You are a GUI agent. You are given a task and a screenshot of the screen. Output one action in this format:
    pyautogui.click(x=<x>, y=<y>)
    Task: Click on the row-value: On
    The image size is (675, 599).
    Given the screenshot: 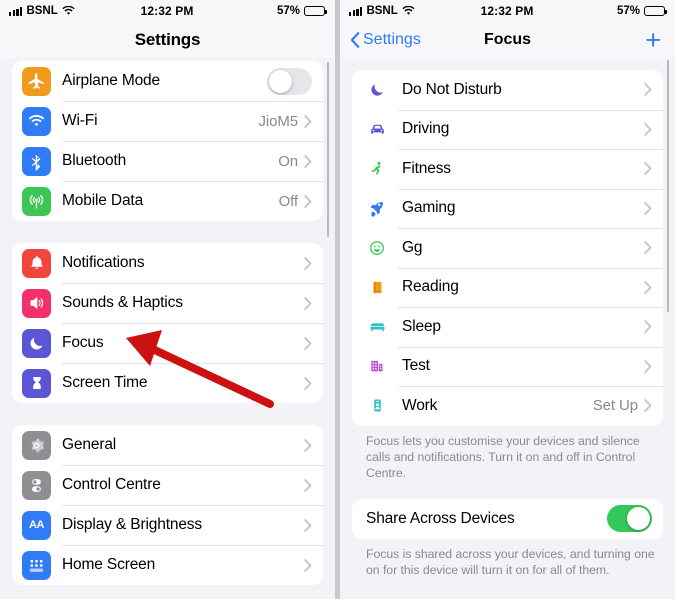 What is the action you would take?
    pyautogui.click(x=288, y=161)
    